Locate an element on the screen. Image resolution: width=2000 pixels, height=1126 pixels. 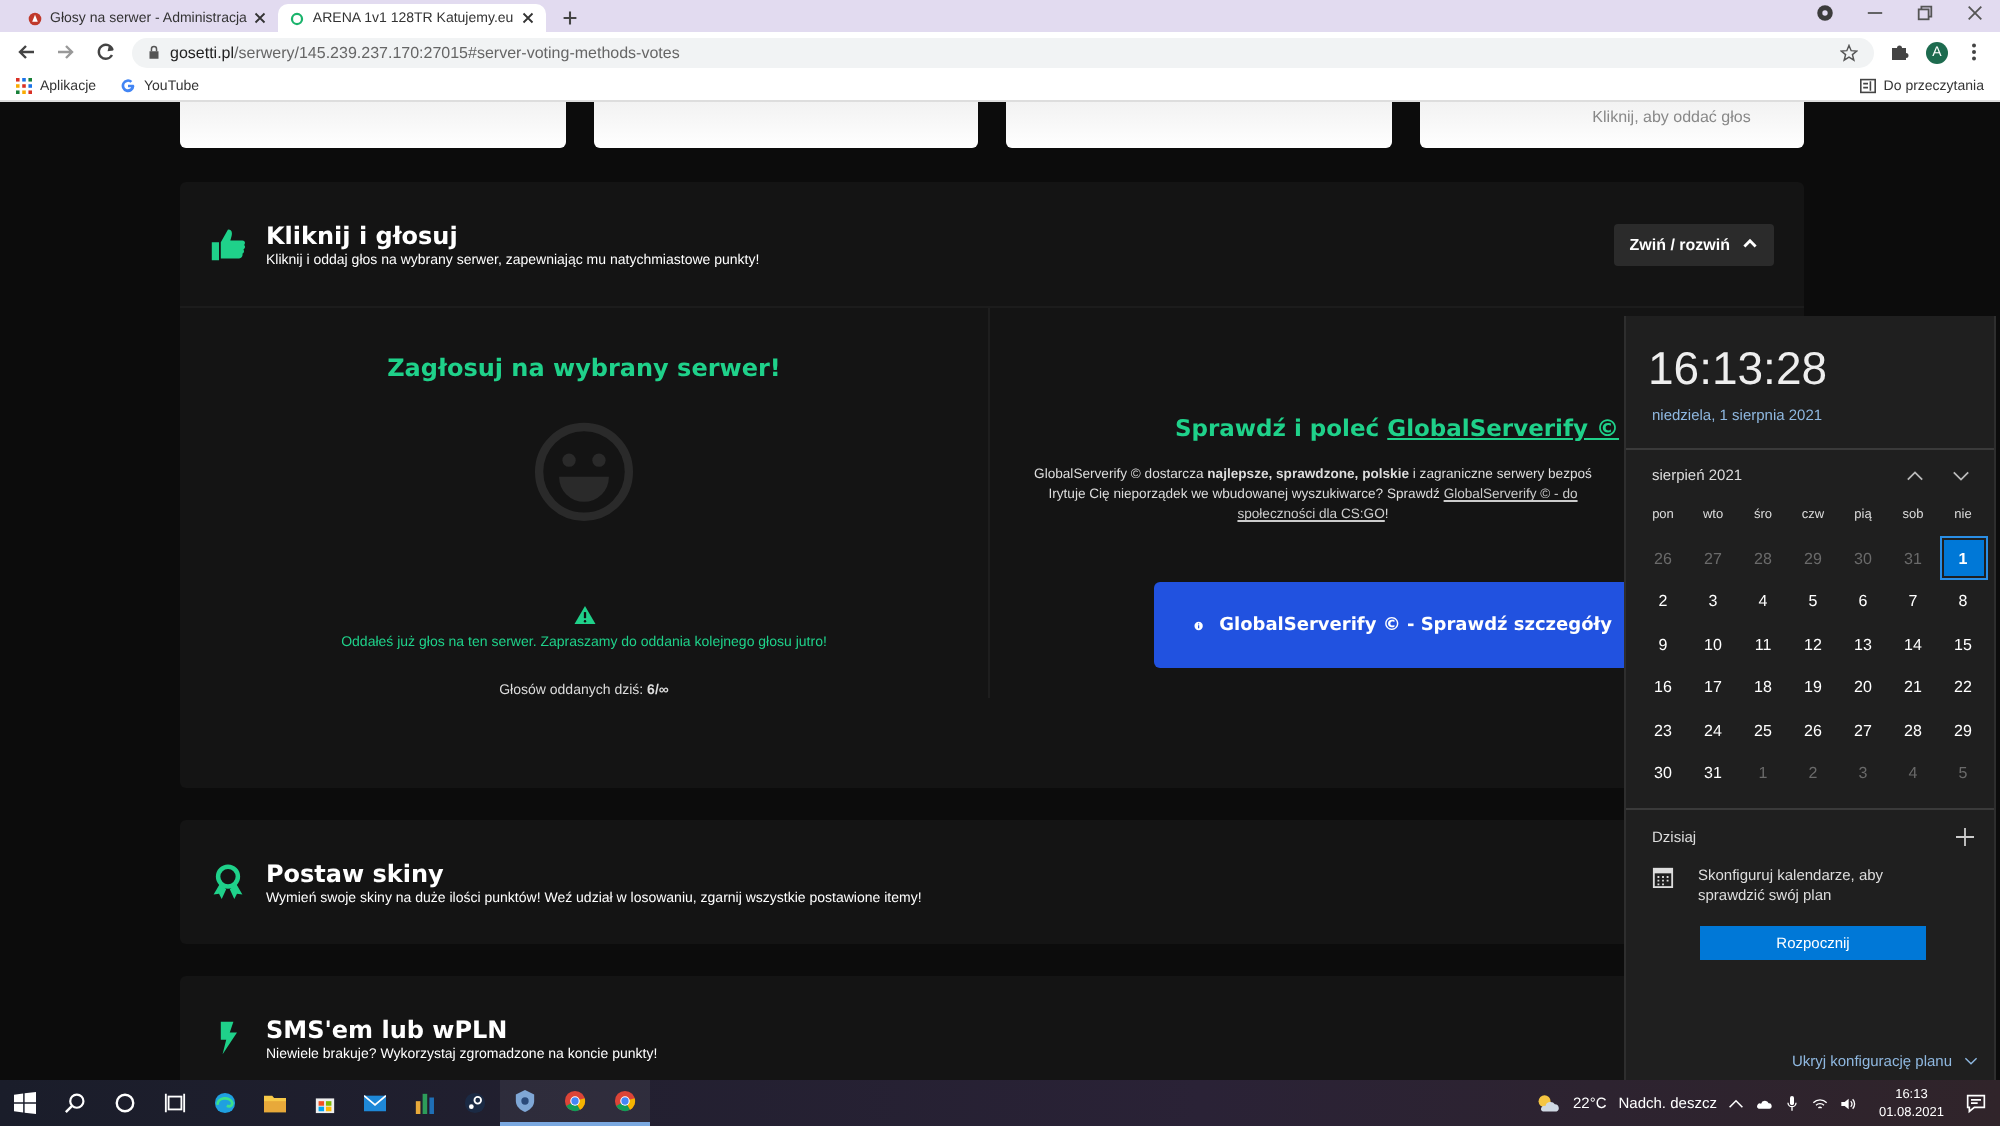
calendar-day: 14 is located at coordinates (1913, 644).